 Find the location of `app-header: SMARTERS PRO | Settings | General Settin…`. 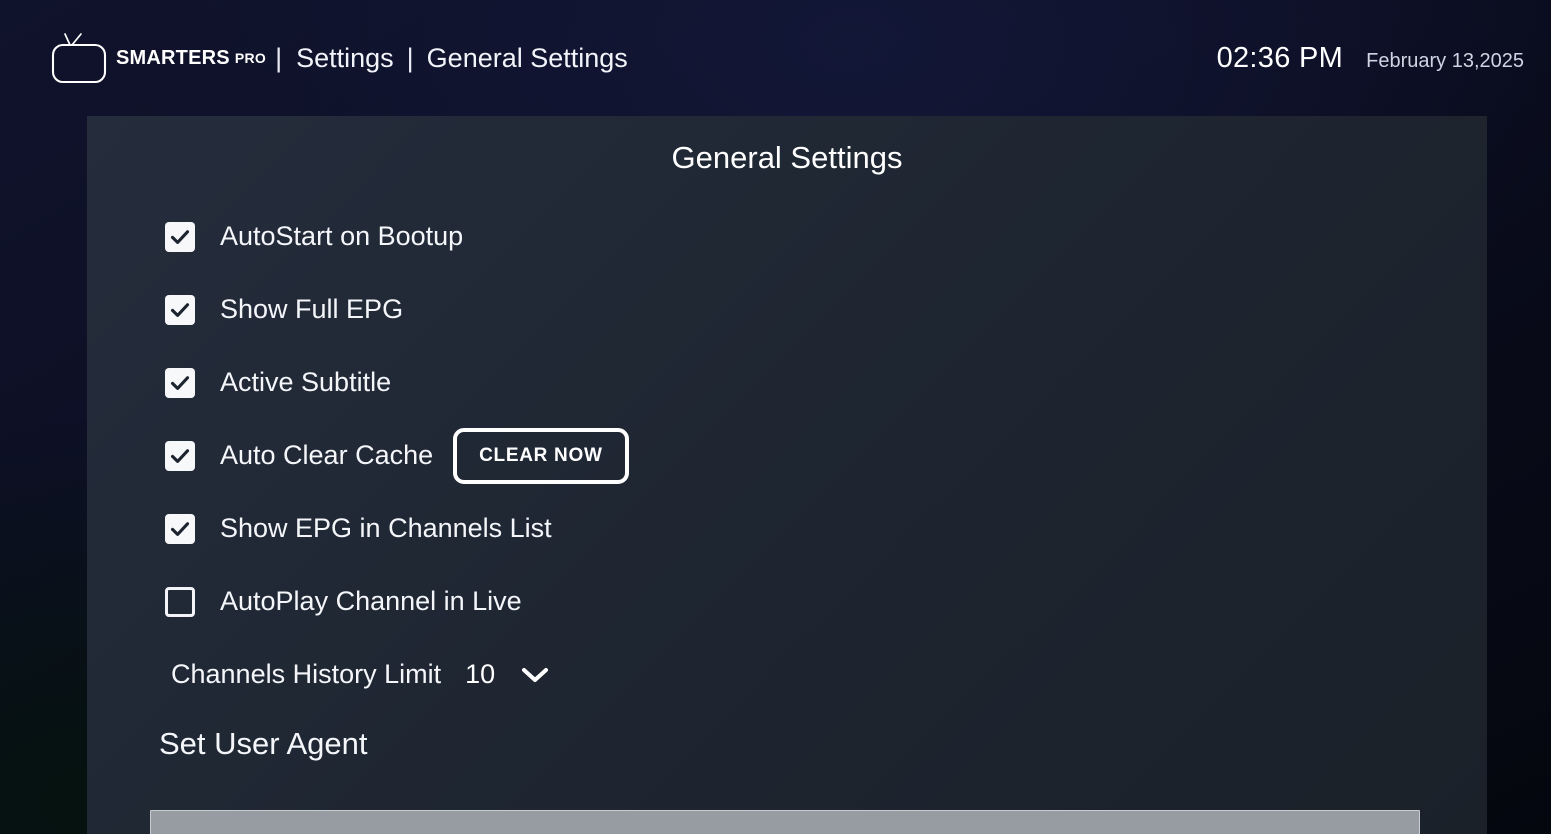

app-header: SMARTERS PRO | Settings | General Settin… is located at coordinates (775, 58).